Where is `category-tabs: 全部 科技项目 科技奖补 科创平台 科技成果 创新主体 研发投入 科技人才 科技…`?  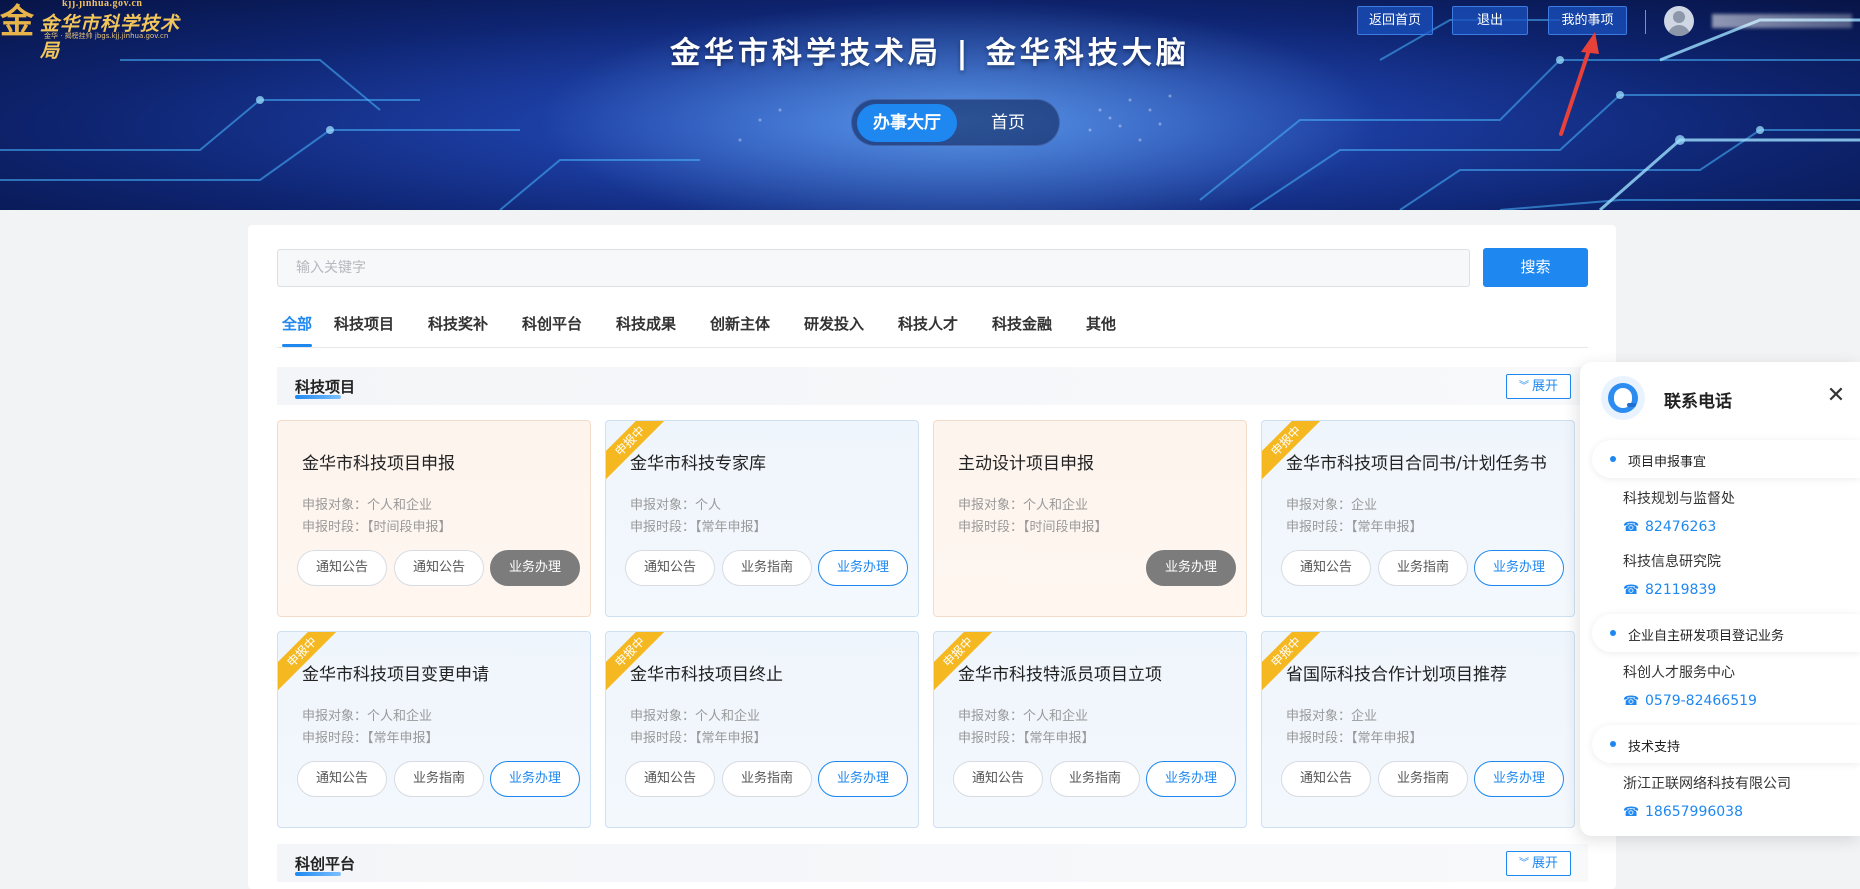 category-tabs: 全部 科技项目 科技奖补 科创平台 科技成果 创新主体 研发投入 科技人才 科技… is located at coordinates (932, 329).